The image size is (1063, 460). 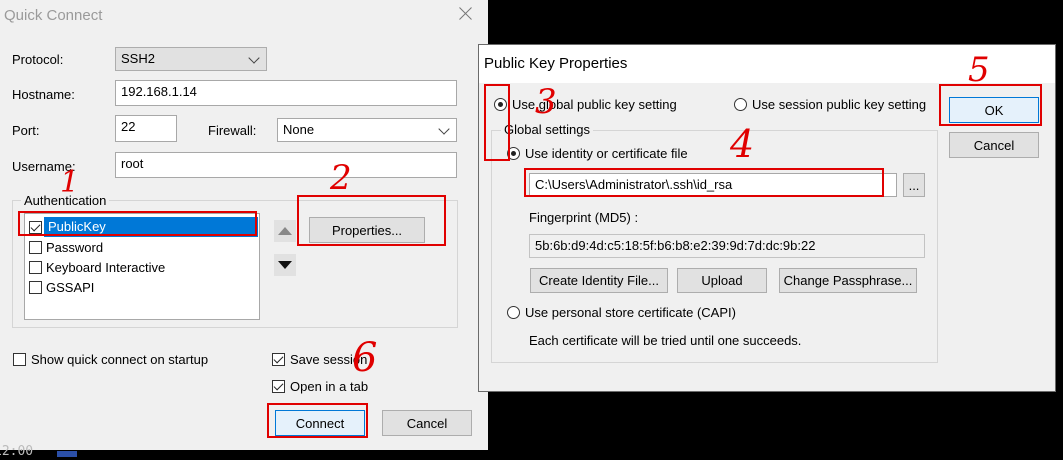 I want to click on annotation-number: 5, so click(x=979, y=70).